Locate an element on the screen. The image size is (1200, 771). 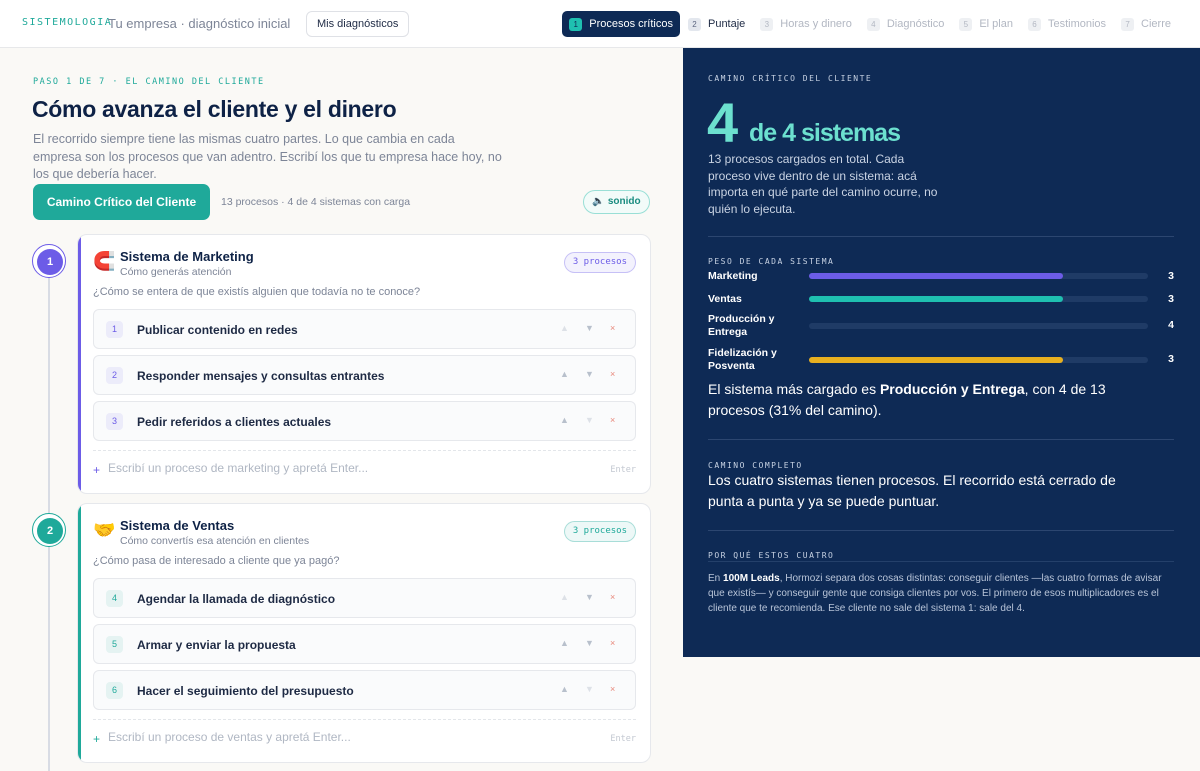
system-step-number: 2 is located at coordinates (50, 531).